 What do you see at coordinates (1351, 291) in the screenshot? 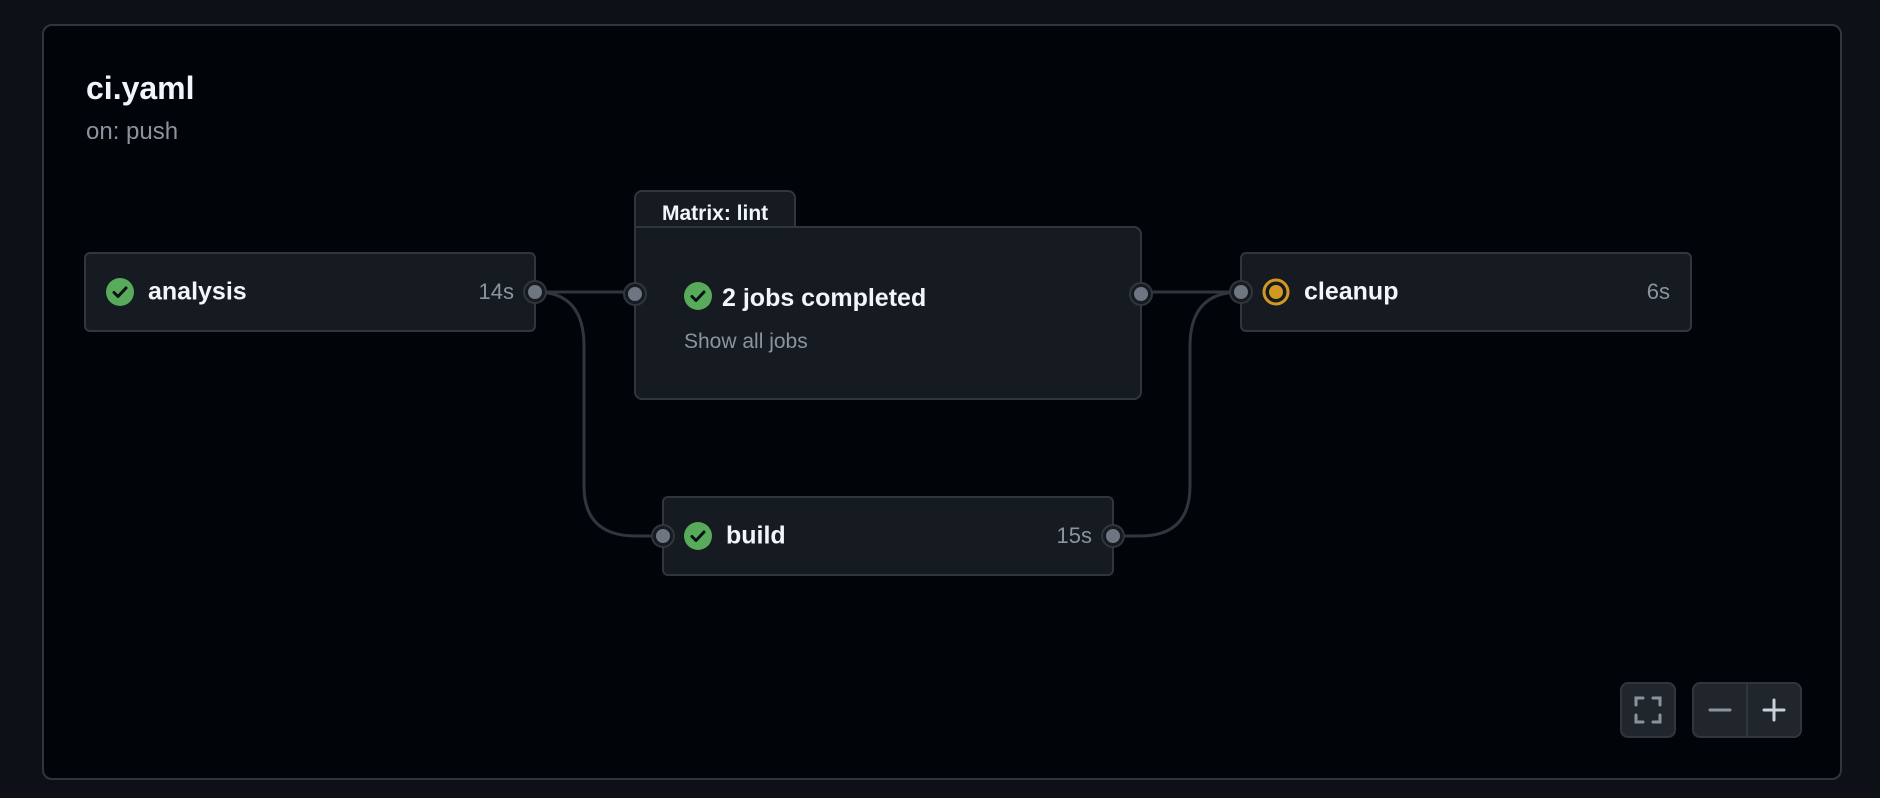
I see `job-cleanup-name: cleanup` at bounding box center [1351, 291].